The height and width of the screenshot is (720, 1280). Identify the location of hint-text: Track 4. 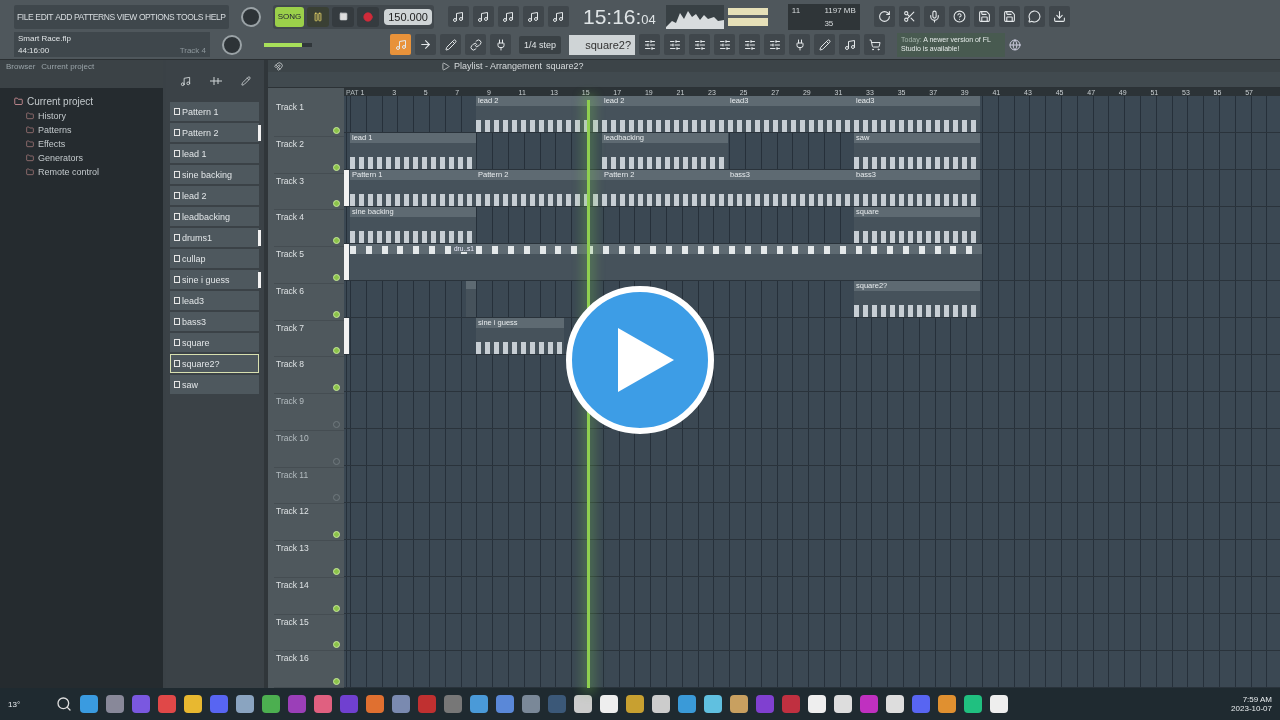
(192, 50).